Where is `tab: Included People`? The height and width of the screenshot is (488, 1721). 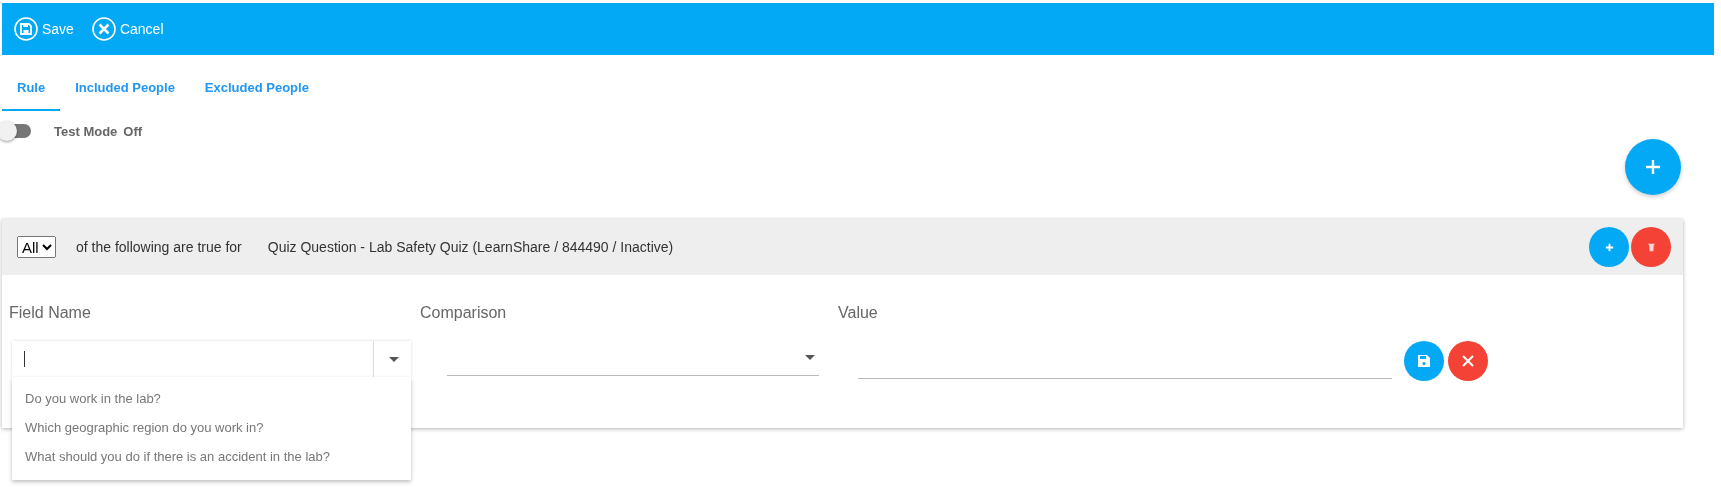 tab: Included People is located at coordinates (125, 89).